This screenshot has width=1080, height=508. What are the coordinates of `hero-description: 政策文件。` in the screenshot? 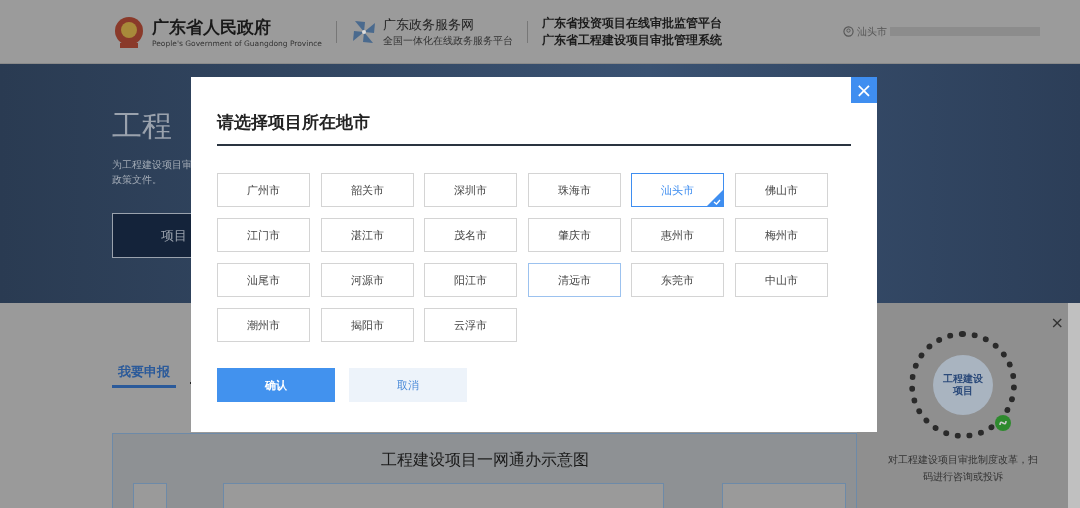 It's located at (137, 180).